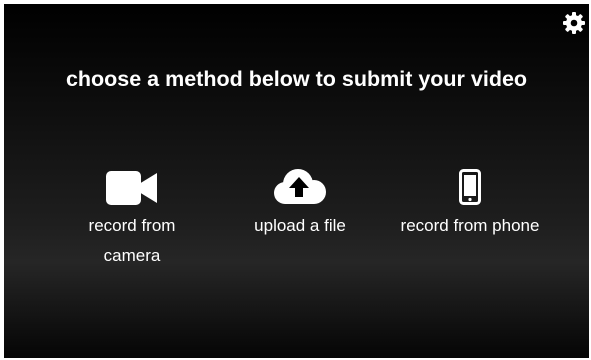 This screenshot has height=360, width=591. Describe the element at coordinates (300, 225) in the screenshot. I see `upload-a-file-label: upload a file` at that location.